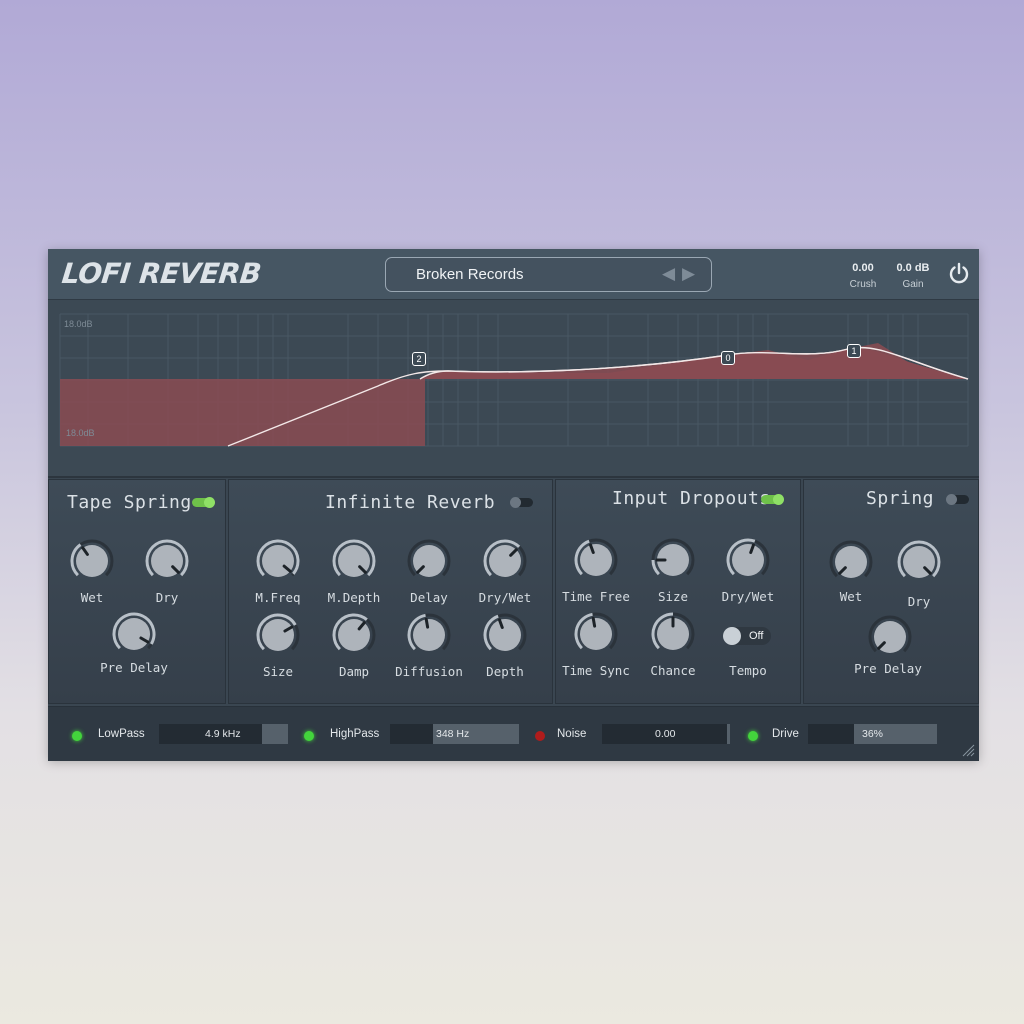 The image size is (1024, 1024). I want to click on power-icon, so click(959, 273).